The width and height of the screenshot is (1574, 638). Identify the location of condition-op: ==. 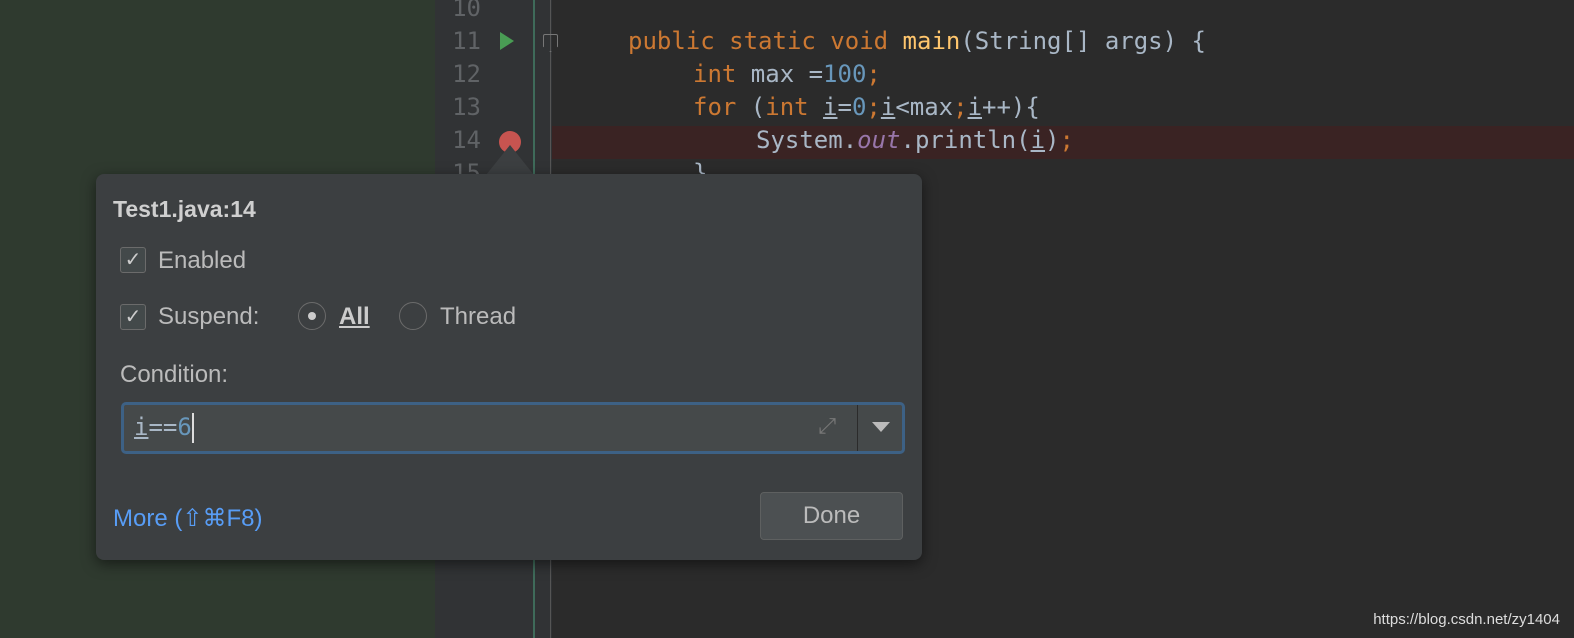
(163, 427).